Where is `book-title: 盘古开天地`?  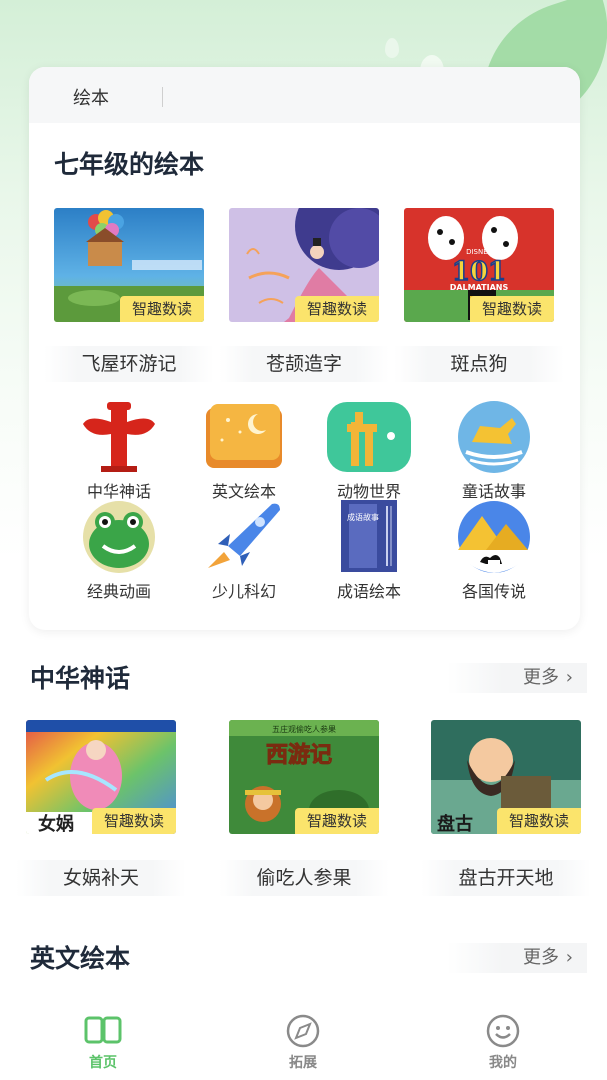 book-title: 盘古开天地 is located at coordinates (506, 878).